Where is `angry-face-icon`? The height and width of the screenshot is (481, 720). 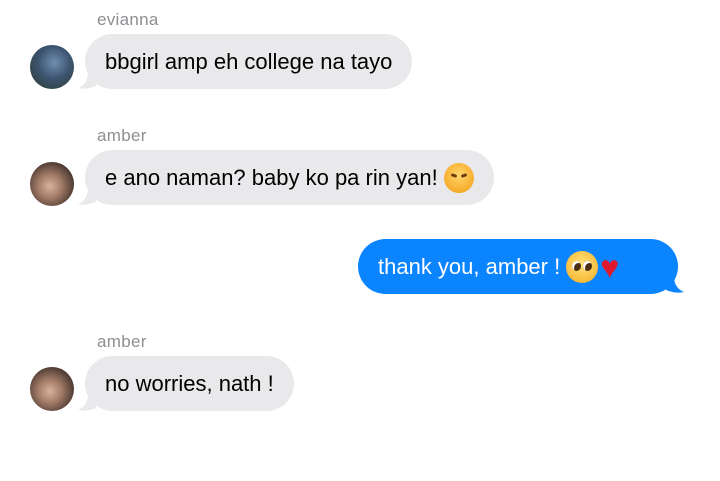
angry-face-icon is located at coordinates (458, 177).